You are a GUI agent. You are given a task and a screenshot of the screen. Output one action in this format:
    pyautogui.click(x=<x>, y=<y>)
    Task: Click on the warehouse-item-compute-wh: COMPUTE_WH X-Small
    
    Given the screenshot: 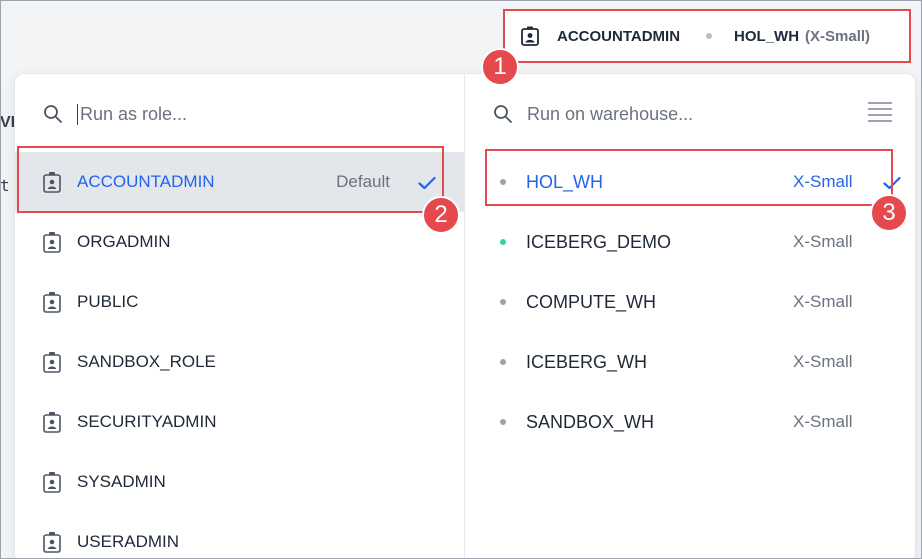 What is the action you would take?
    pyautogui.click(x=690, y=302)
    